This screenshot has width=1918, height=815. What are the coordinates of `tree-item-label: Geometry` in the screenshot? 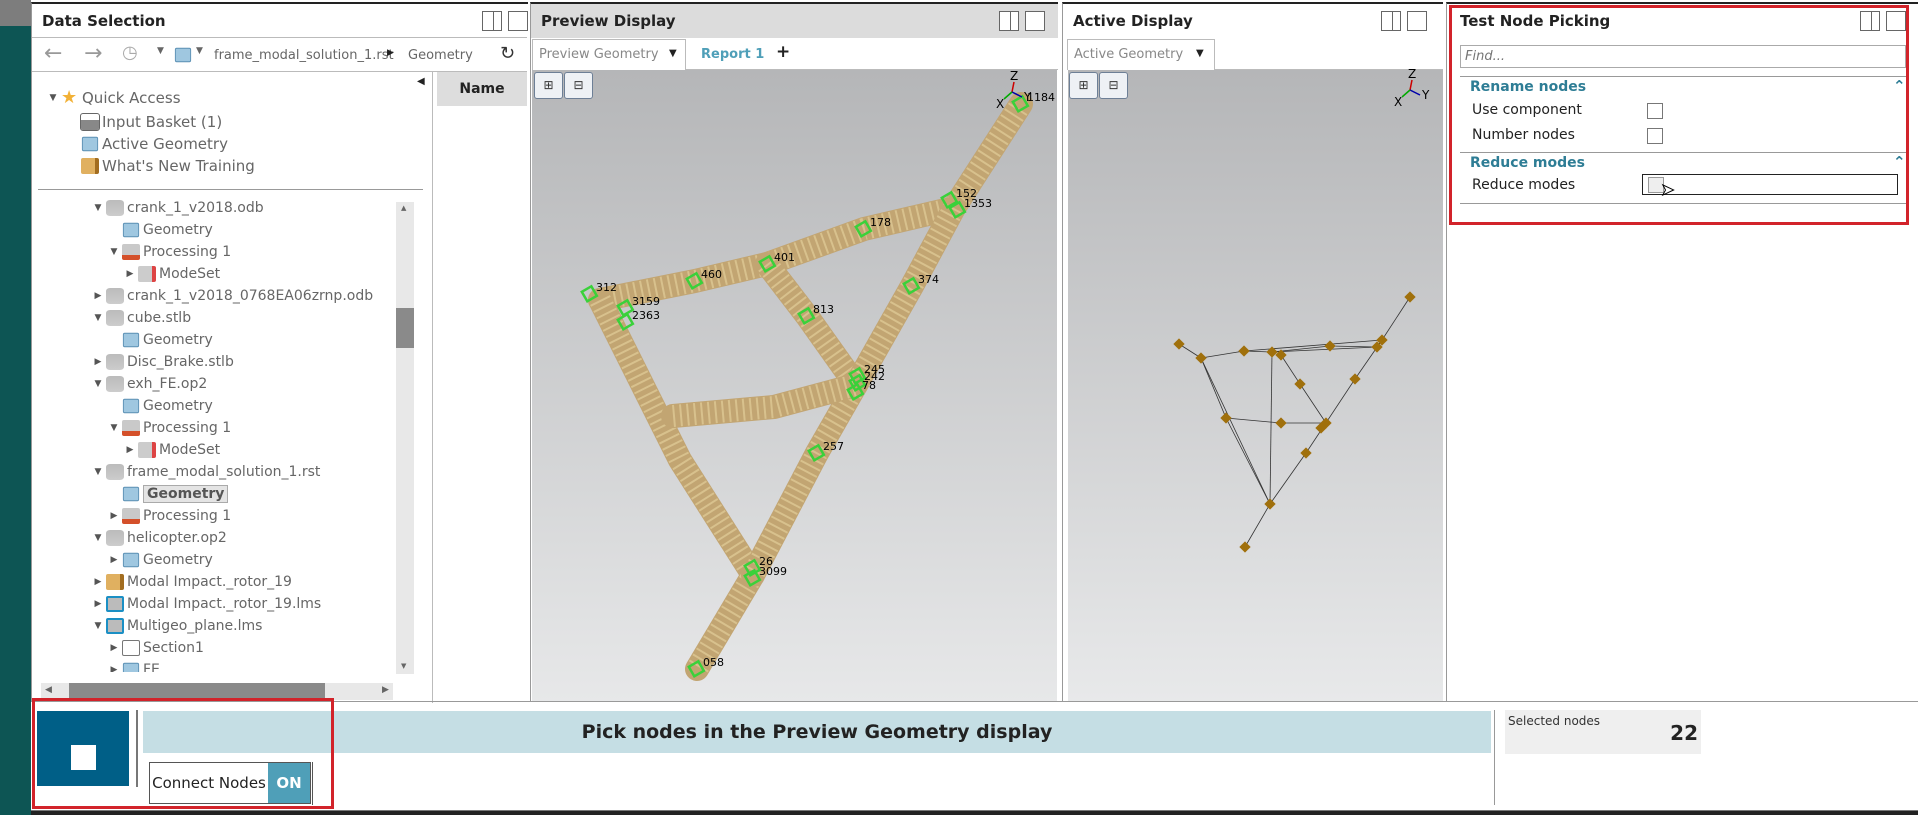 It's located at (178, 340).